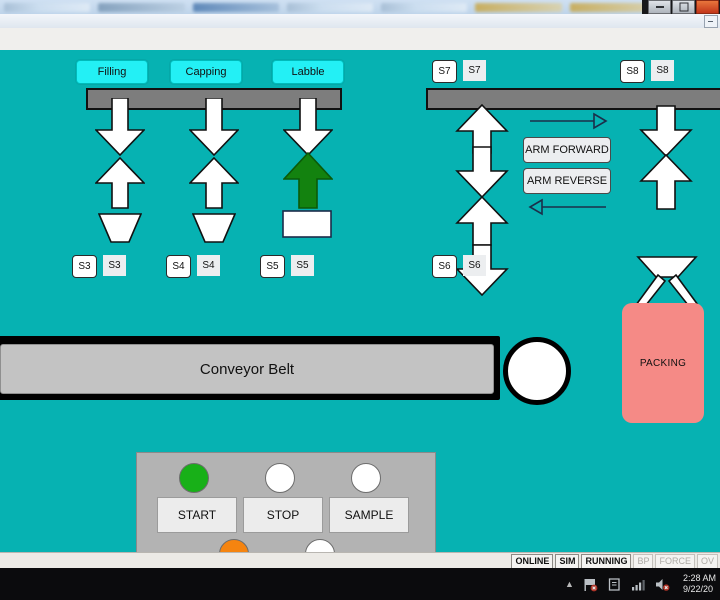 The height and width of the screenshot is (600, 720). Describe the element at coordinates (178, 266) in the screenshot. I see `sensor-tag-s4: S4` at that location.